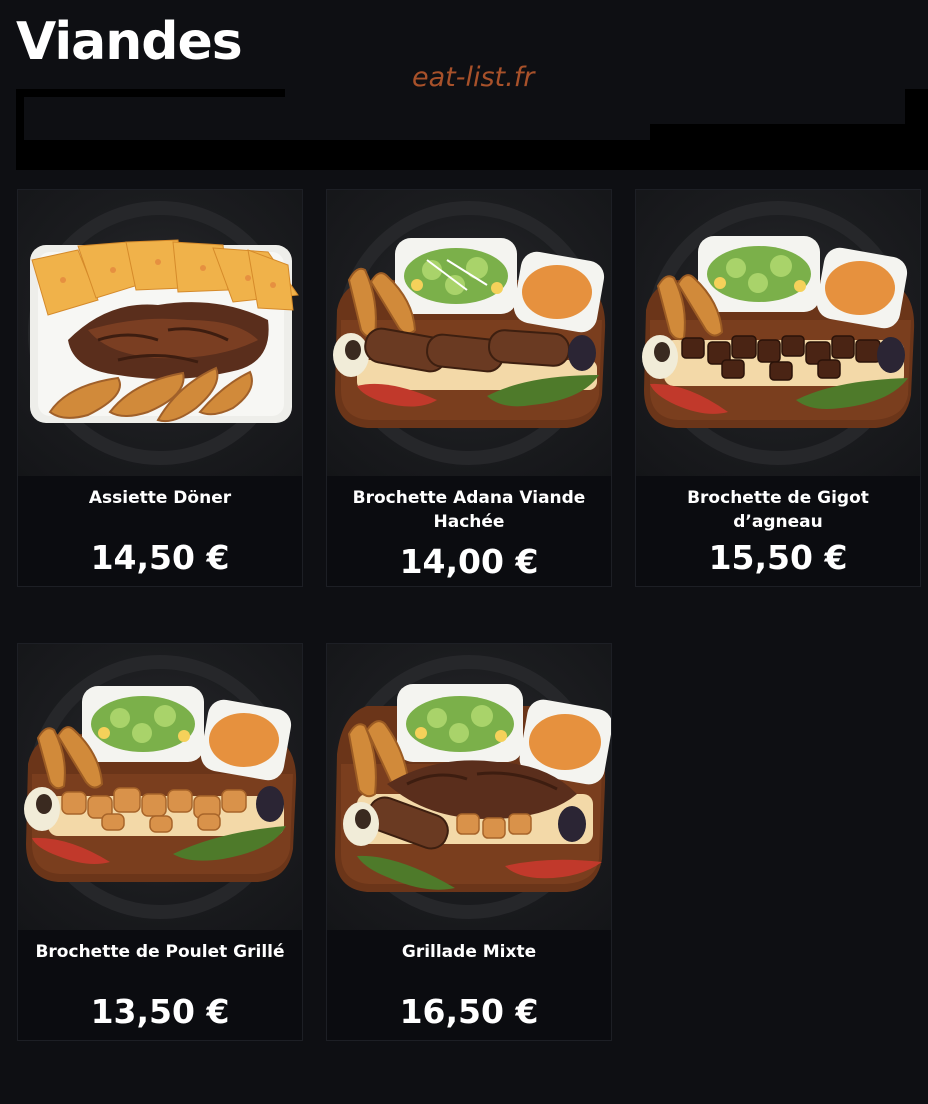 The image size is (928, 1104). What do you see at coordinates (160, 498) in the screenshot?
I see `item-name: Assiette Döner` at bounding box center [160, 498].